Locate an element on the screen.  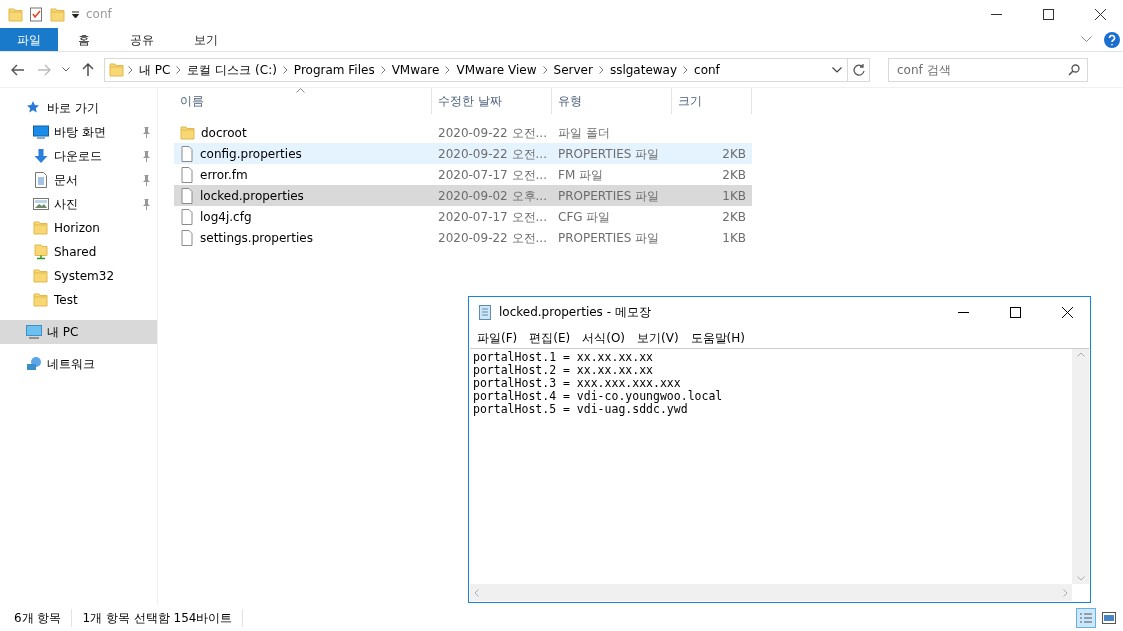
breadcrumb: conf is located at coordinates (707, 69).